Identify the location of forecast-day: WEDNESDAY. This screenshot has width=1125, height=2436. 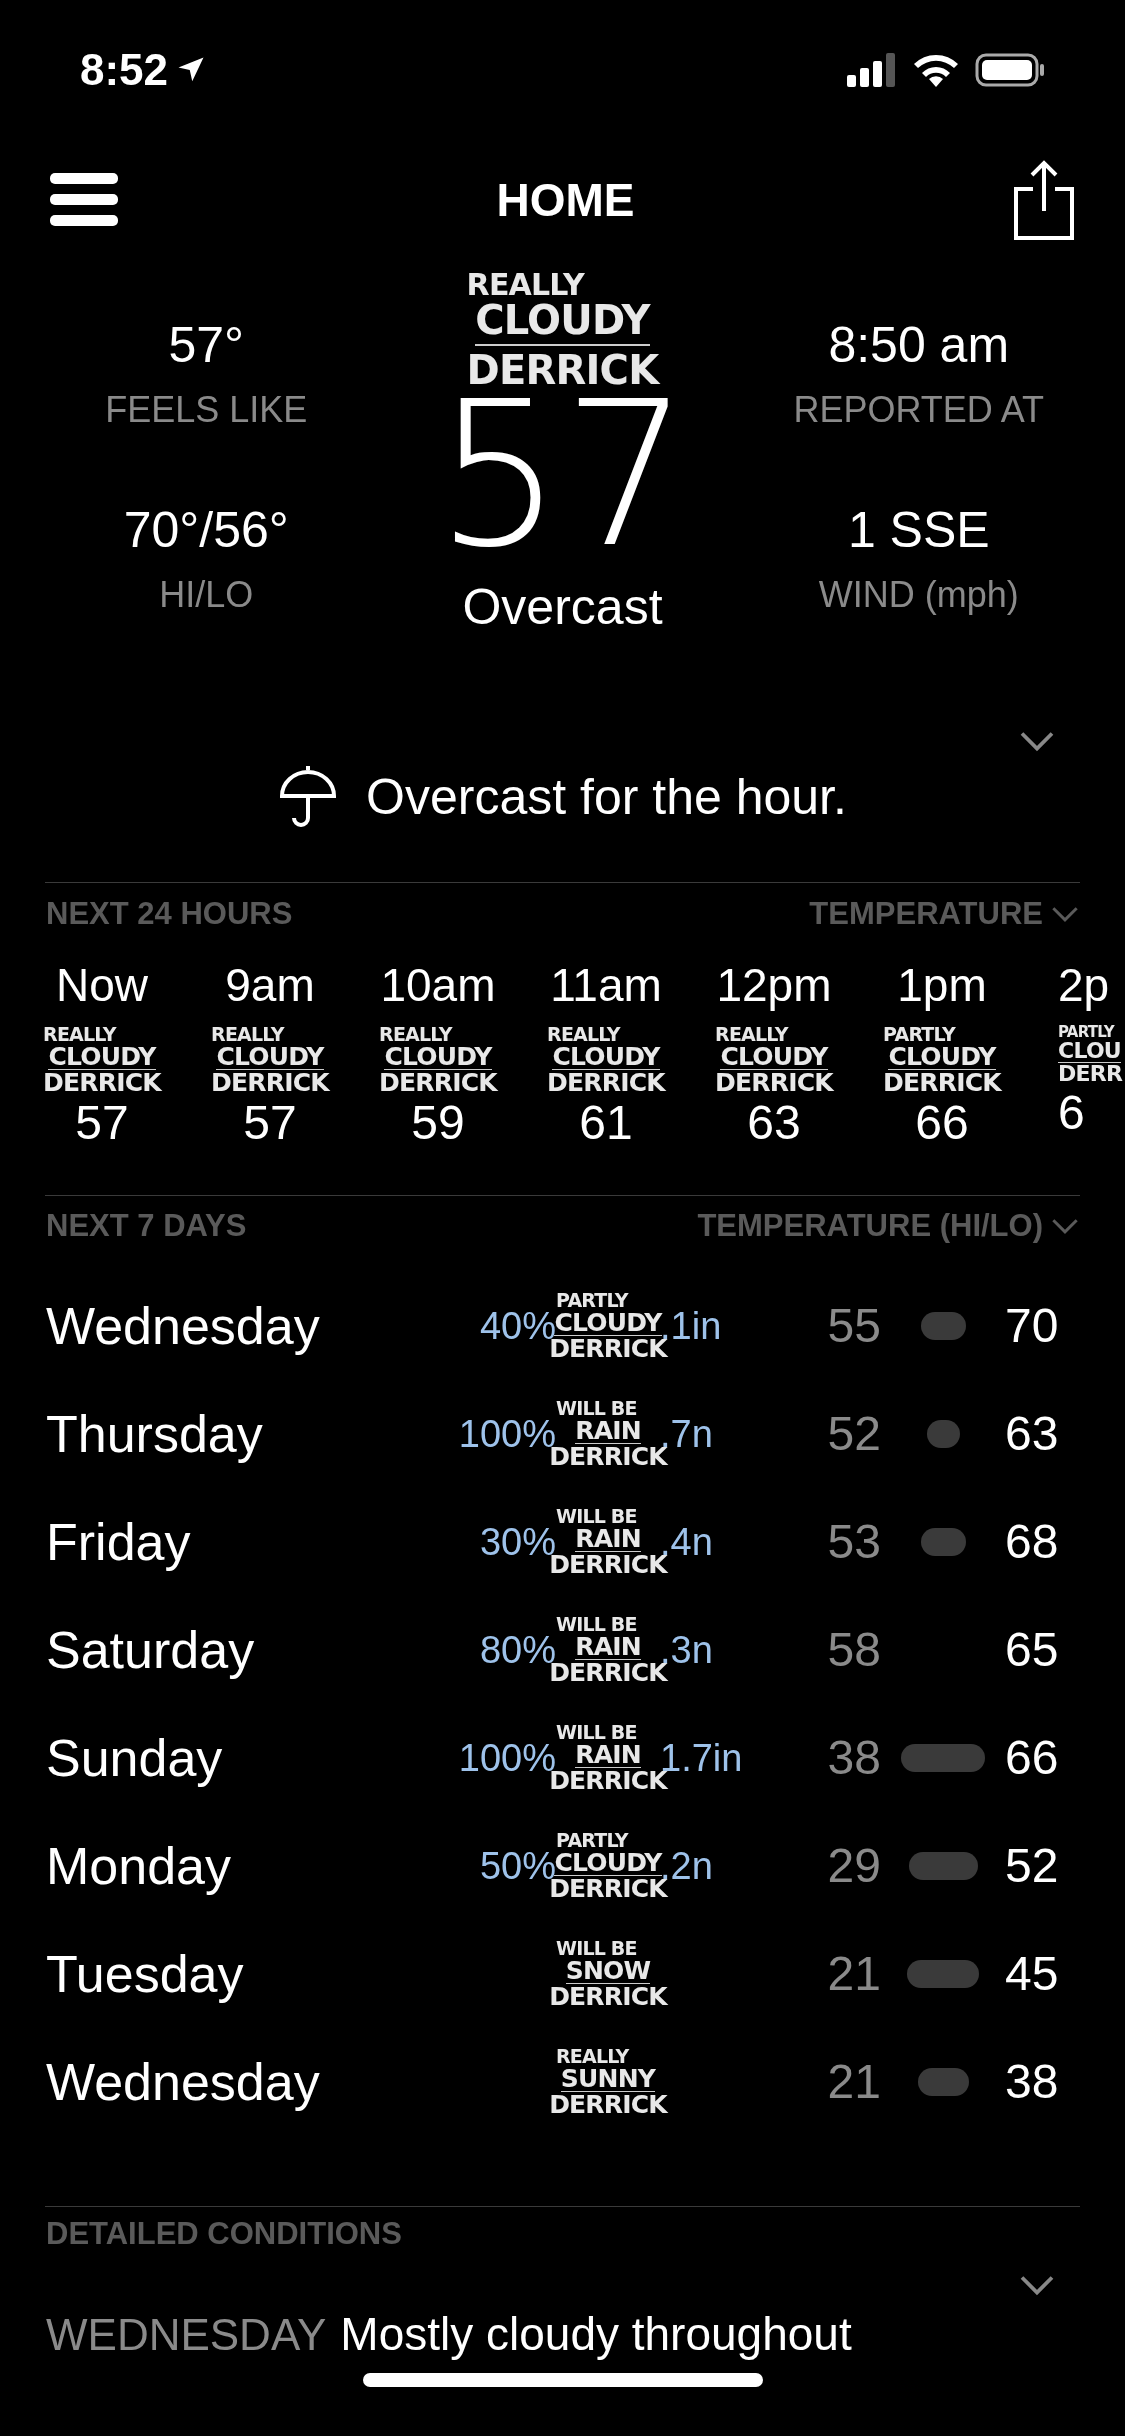
(186, 2334).